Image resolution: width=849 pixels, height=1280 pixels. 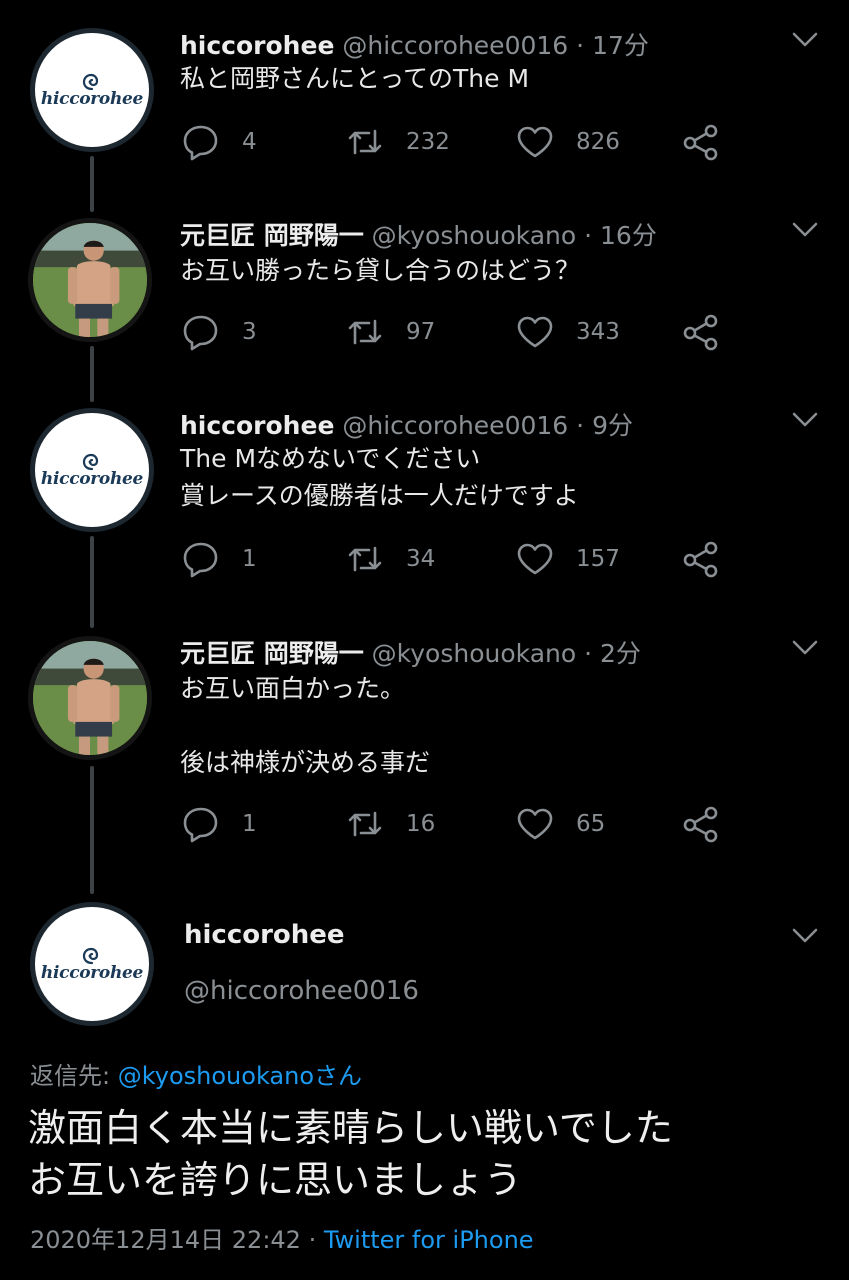 What do you see at coordinates (398, 142) in the screenshot?
I see `retweet-button: 232` at bounding box center [398, 142].